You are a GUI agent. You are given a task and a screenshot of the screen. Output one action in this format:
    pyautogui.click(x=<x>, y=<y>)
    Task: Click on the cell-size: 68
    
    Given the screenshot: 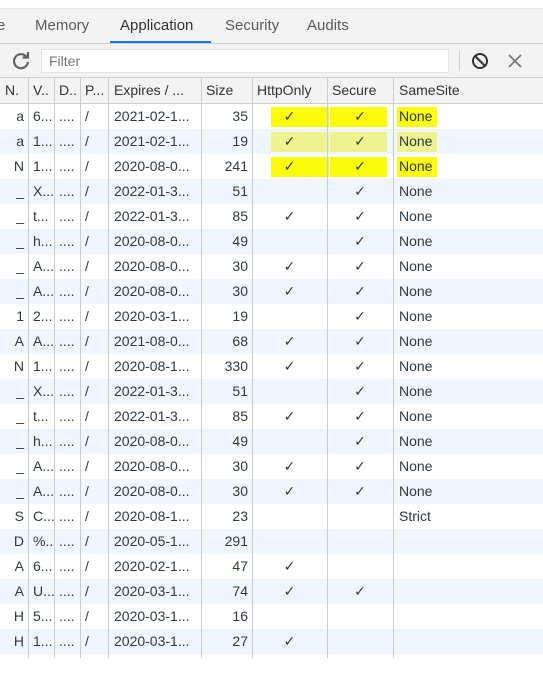 What is the action you would take?
    pyautogui.click(x=240, y=341)
    